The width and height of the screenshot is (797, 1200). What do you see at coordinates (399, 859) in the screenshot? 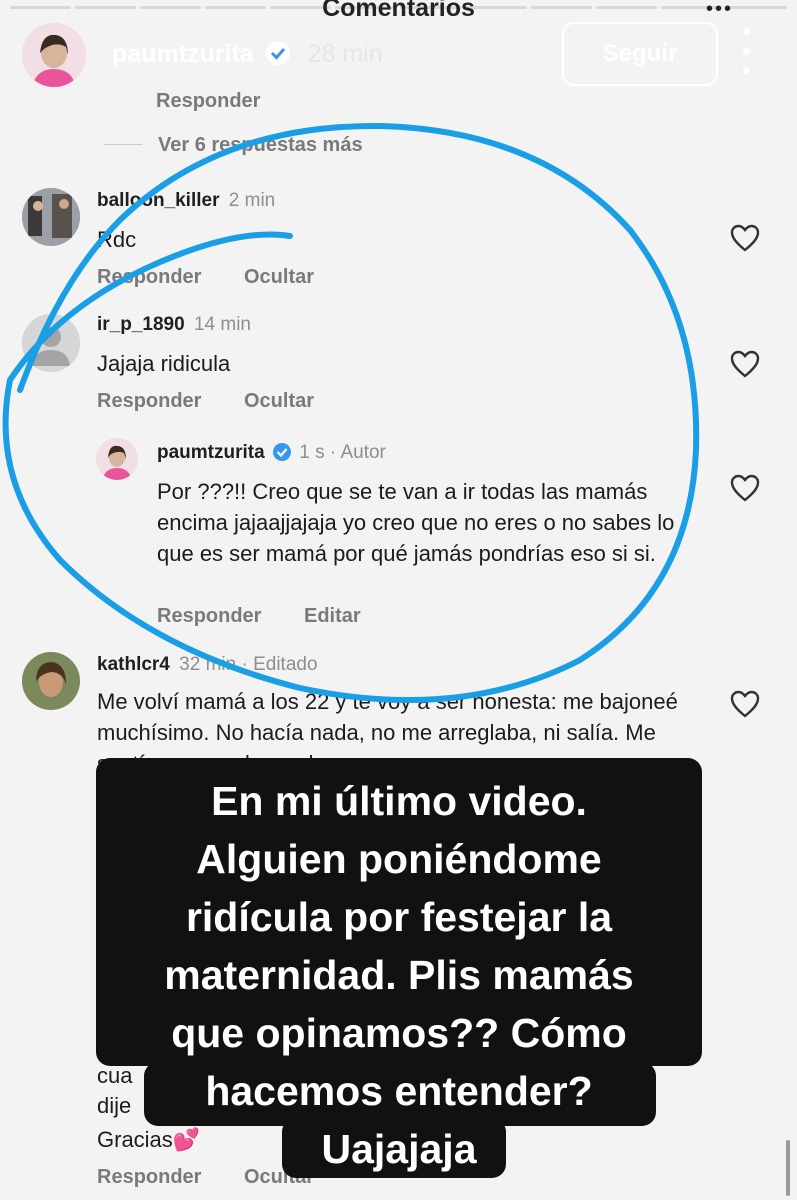
I see `story-caption-line: Alguien poniéndome` at bounding box center [399, 859].